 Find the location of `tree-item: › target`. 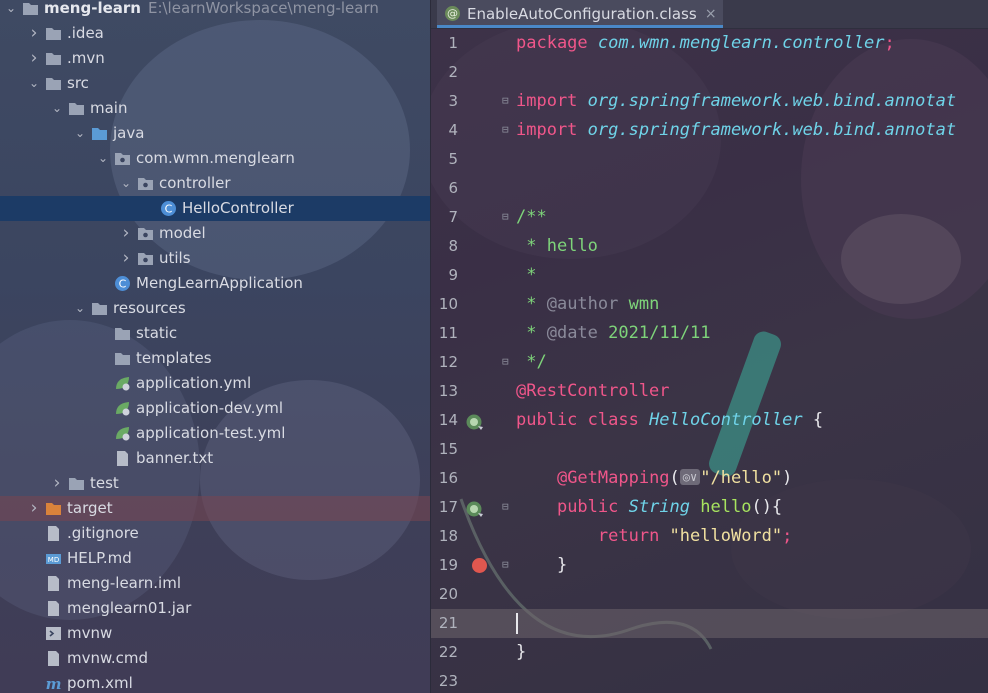

tree-item: › target is located at coordinates (215, 508).